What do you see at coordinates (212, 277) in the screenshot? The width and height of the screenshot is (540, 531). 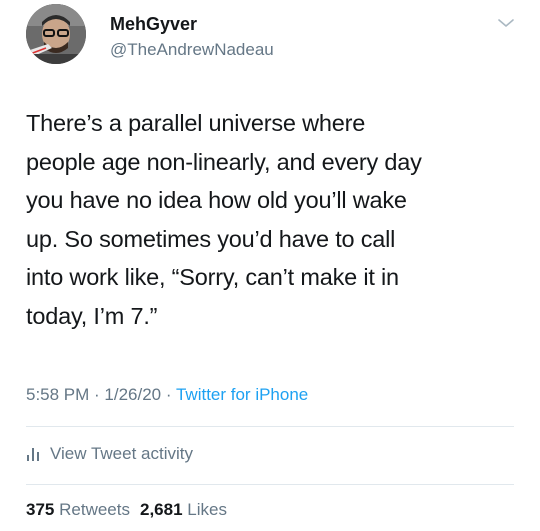 I see `tweet-line: into work like, “Sorry, can’t make it in` at bounding box center [212, 277].